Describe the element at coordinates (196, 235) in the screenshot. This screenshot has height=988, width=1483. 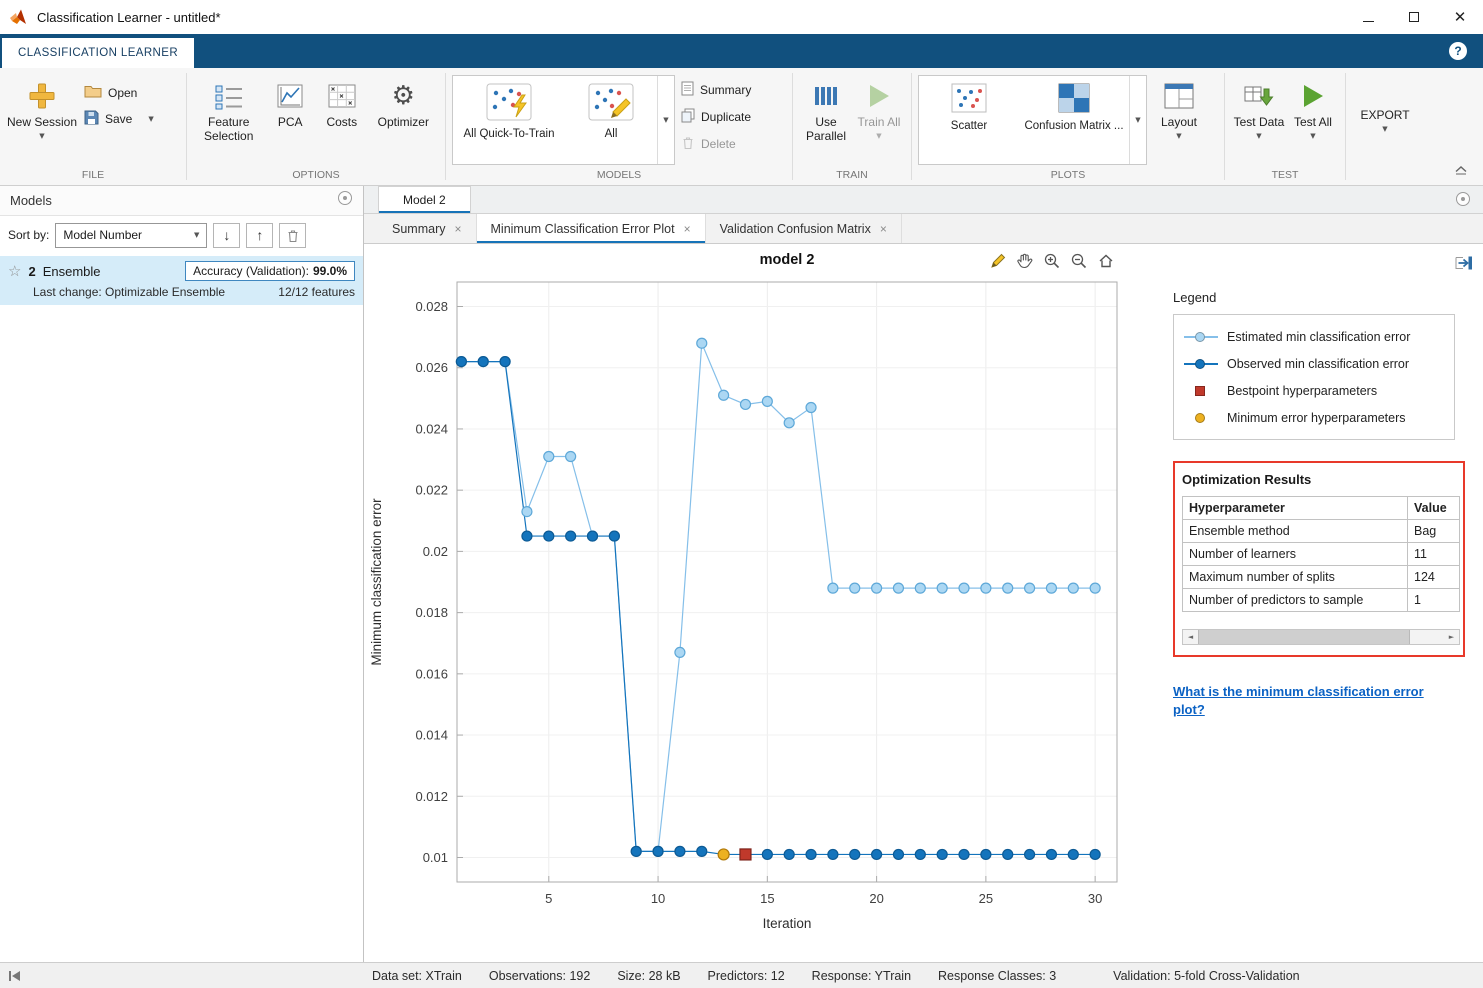
I see `chevron-down-icon` at that location.